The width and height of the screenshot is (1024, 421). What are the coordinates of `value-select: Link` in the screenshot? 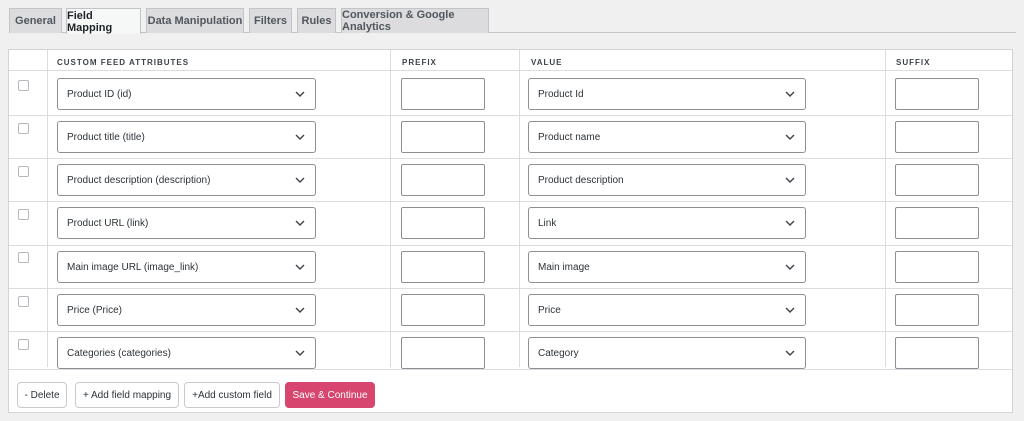 It's located at (667, 223).